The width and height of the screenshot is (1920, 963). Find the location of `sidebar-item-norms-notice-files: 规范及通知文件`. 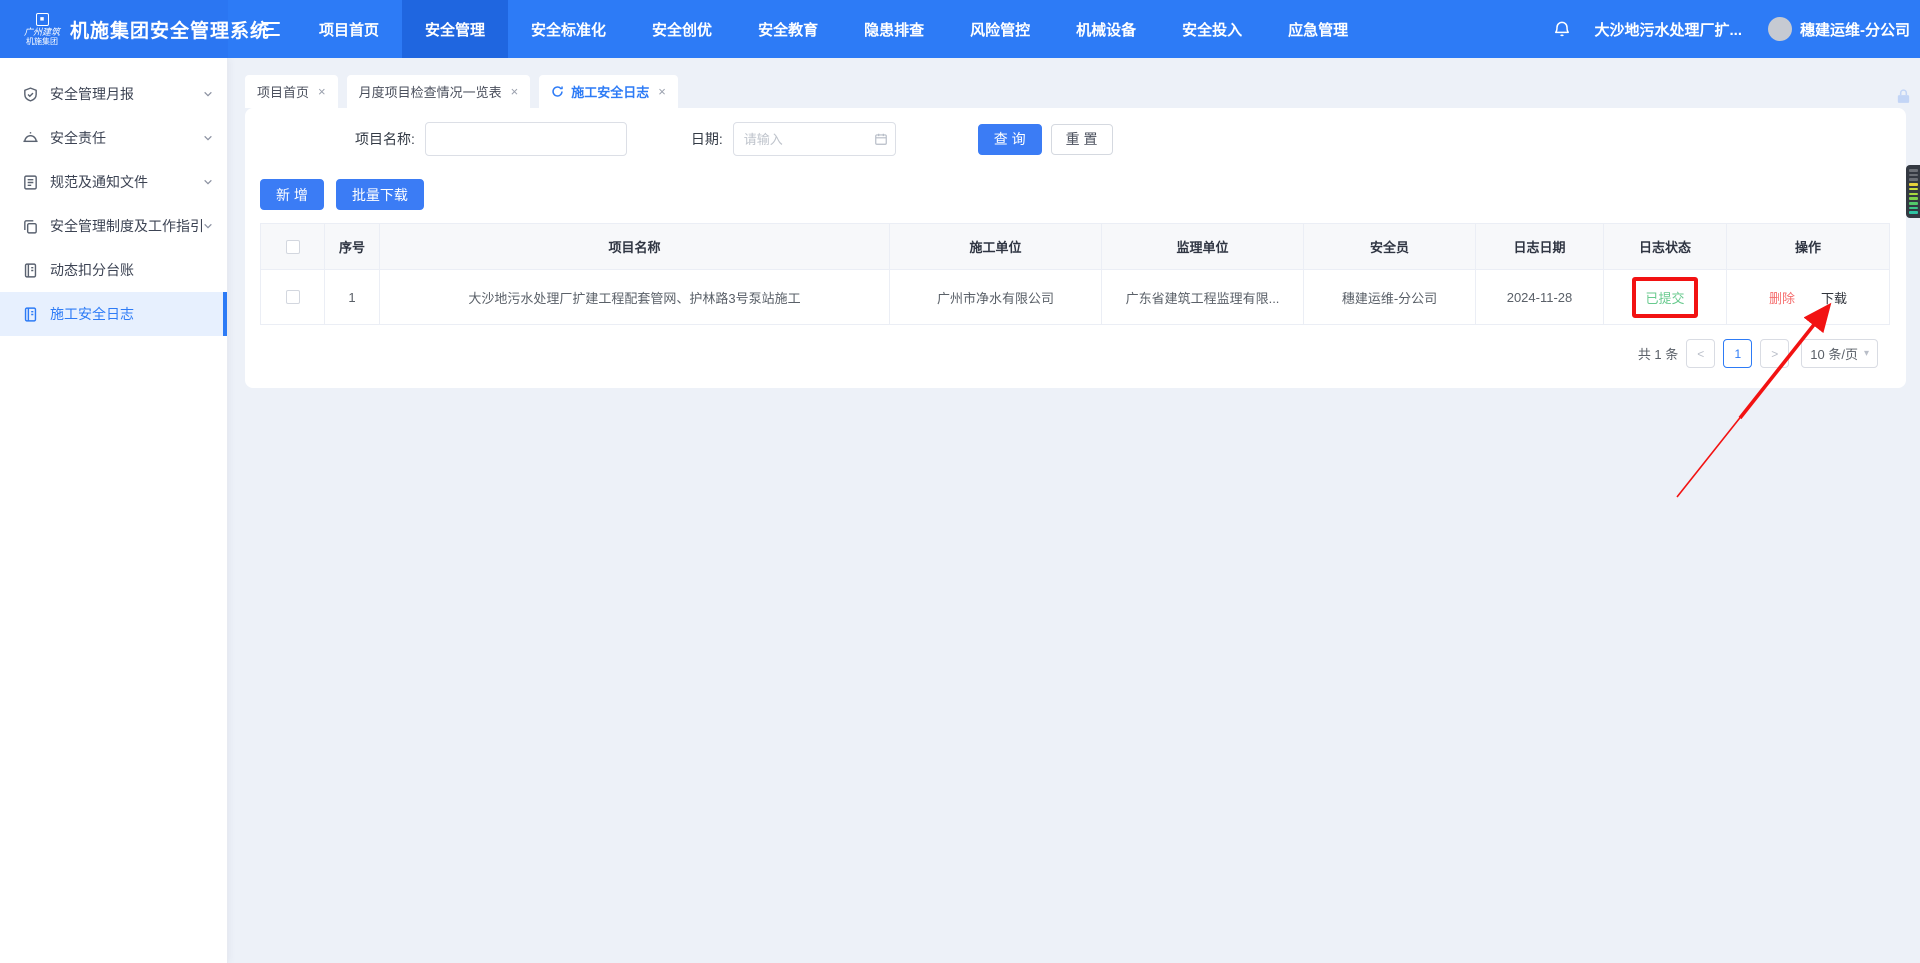

sidebar-item-norms-notice-files: 规范及通知文件 is located at coordinates (113, 182).